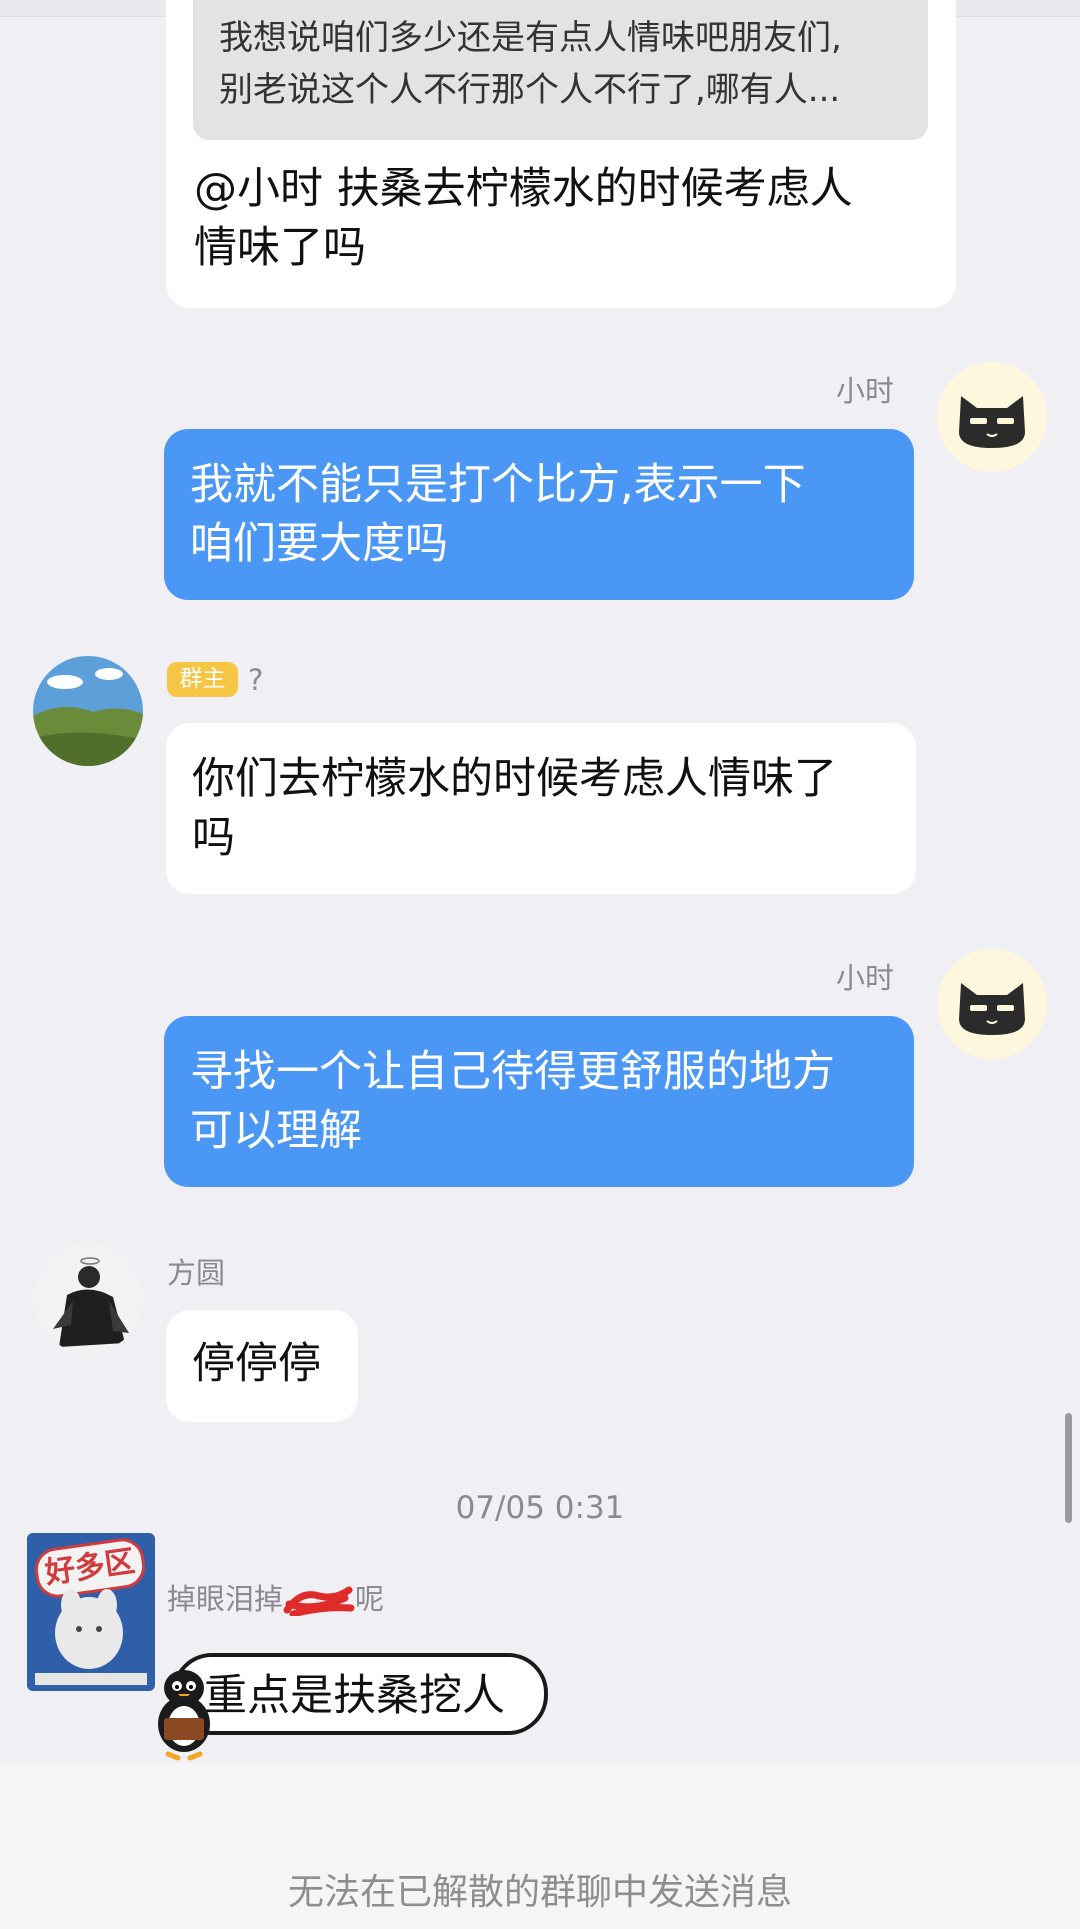  What do you see at coordinates (539, 514) in the screenshot?
I see `message-bubble-outgoing: 我就不能只是打个比方,表示一下 咱们要大度吗` at bounding box center [539, 514].